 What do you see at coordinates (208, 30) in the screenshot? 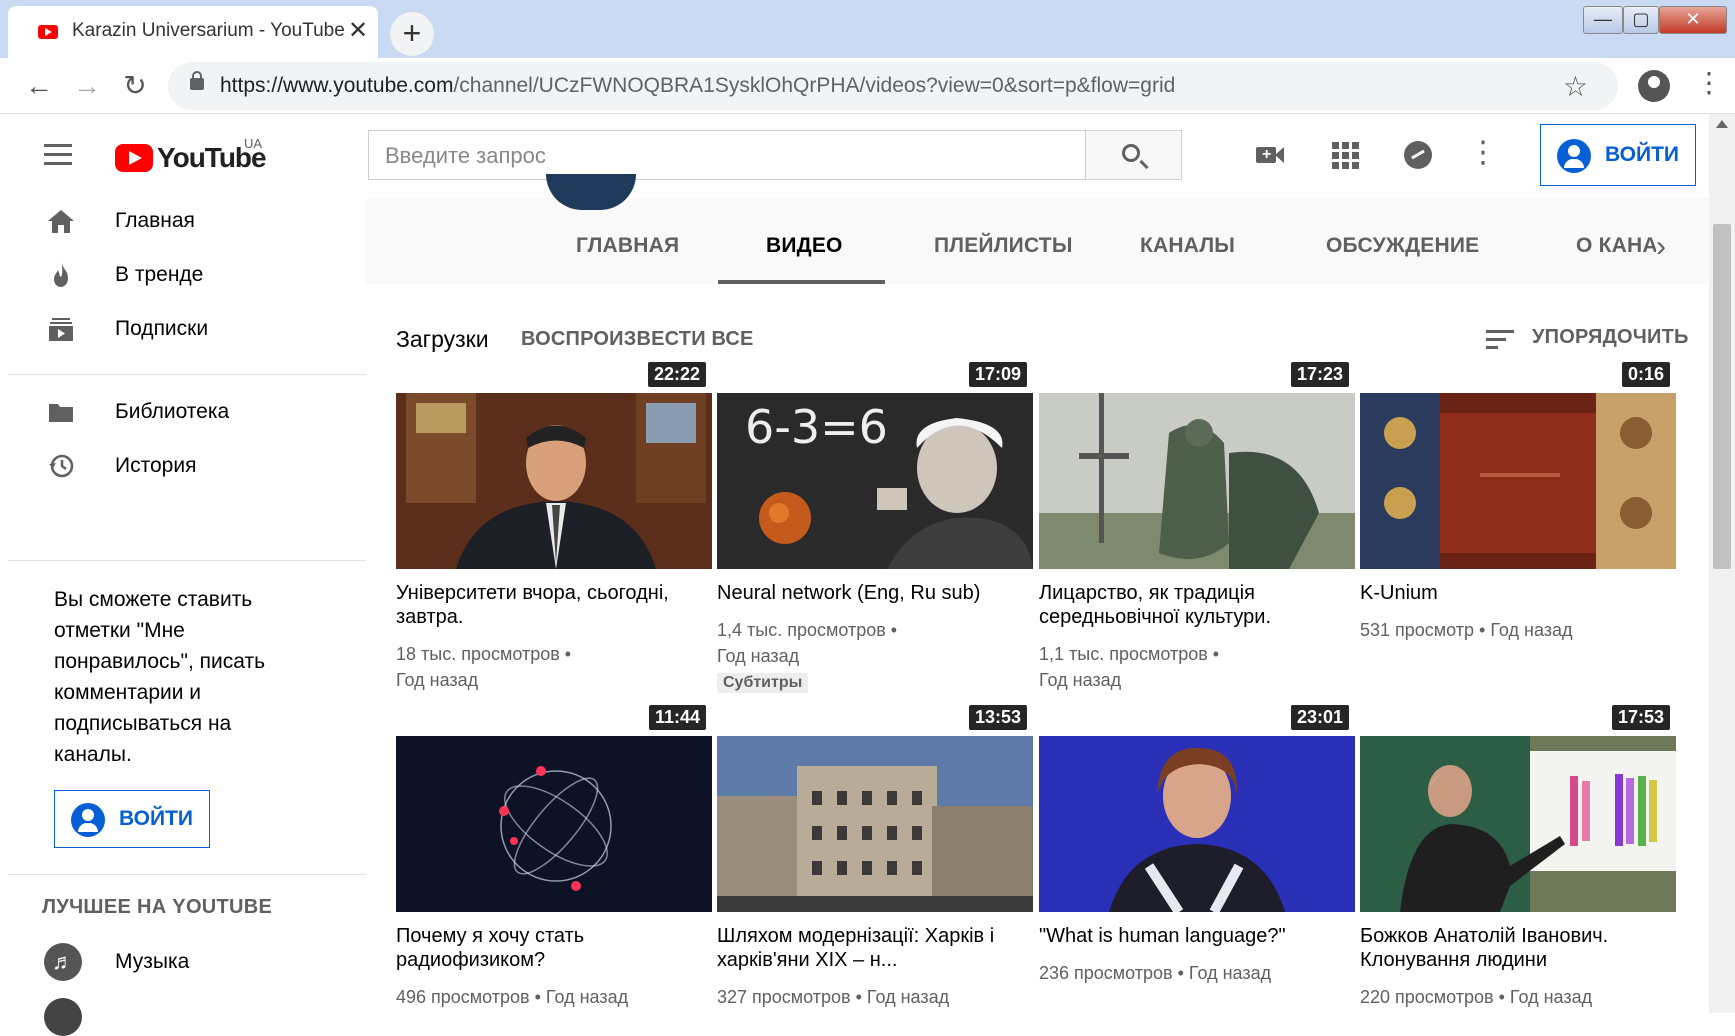
I see `browser-tab-title: Karazin Universarium - YouTube` at bounding box center [208, 30].